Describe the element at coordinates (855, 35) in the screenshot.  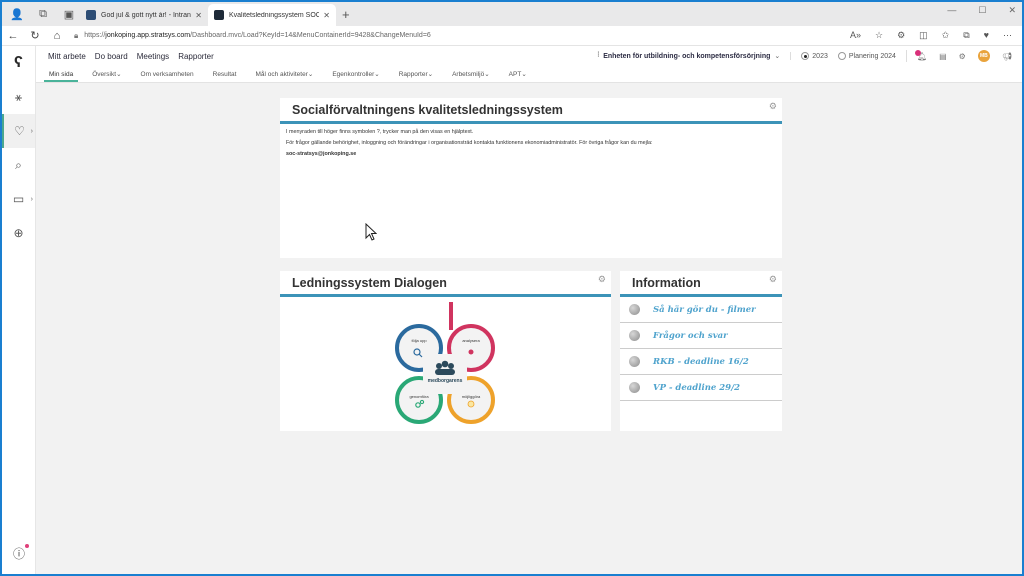
I see `read-aloud-icon: A»` at that location.